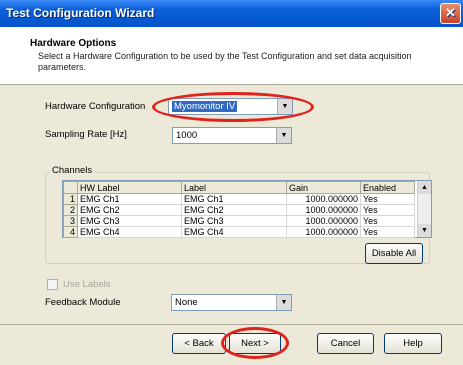 Image resolution: width=463 pixels, height=365 pixels. Describe the element at coordinates (233, 107) in the screenshot. I see `highlight-ring-hardware` at that location.